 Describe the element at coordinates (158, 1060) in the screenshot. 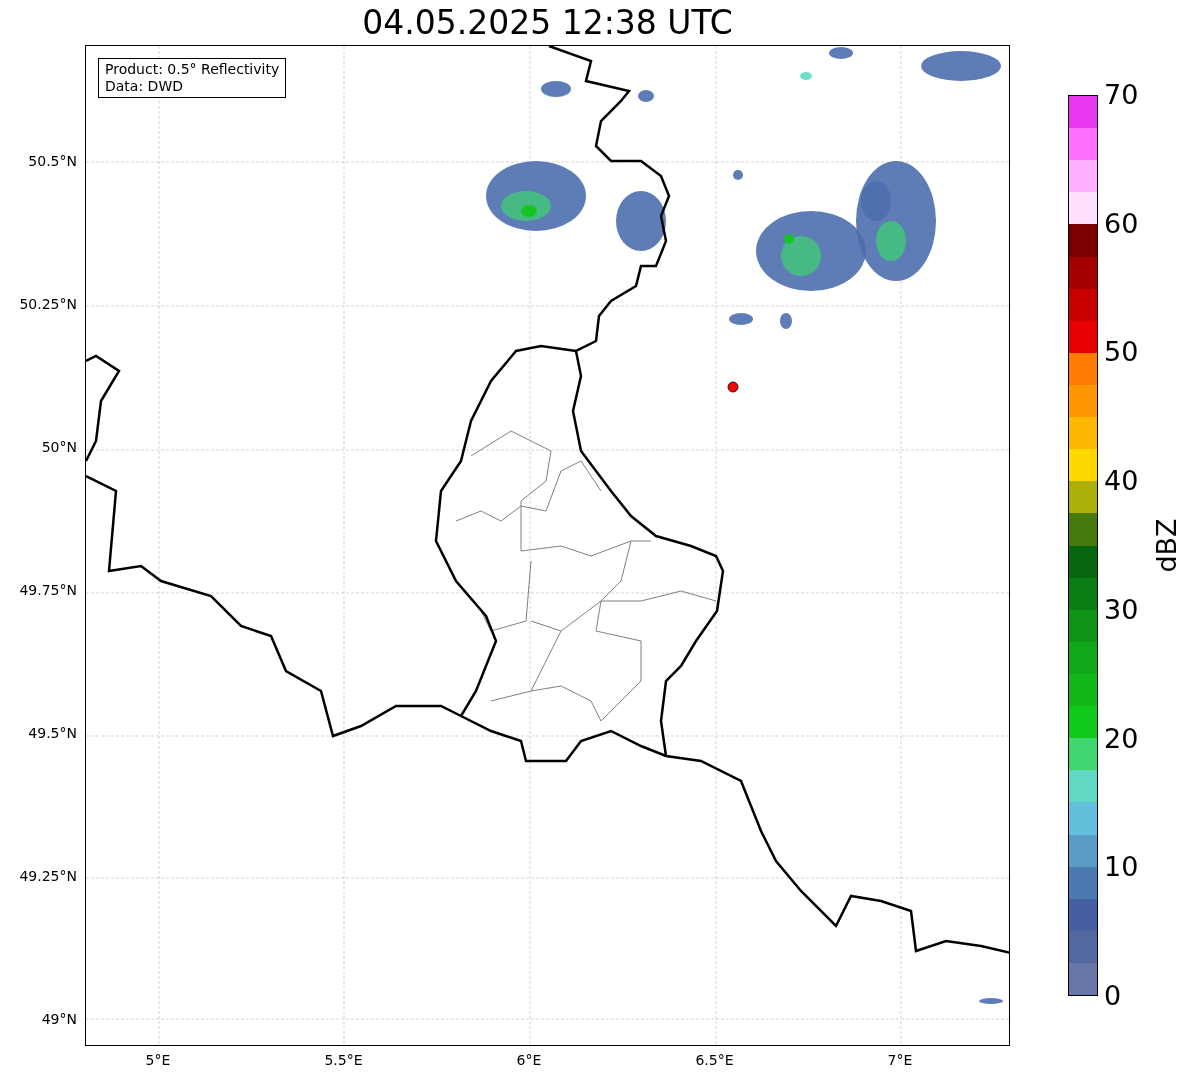

I see `longitude-label: 5°E` at that location.